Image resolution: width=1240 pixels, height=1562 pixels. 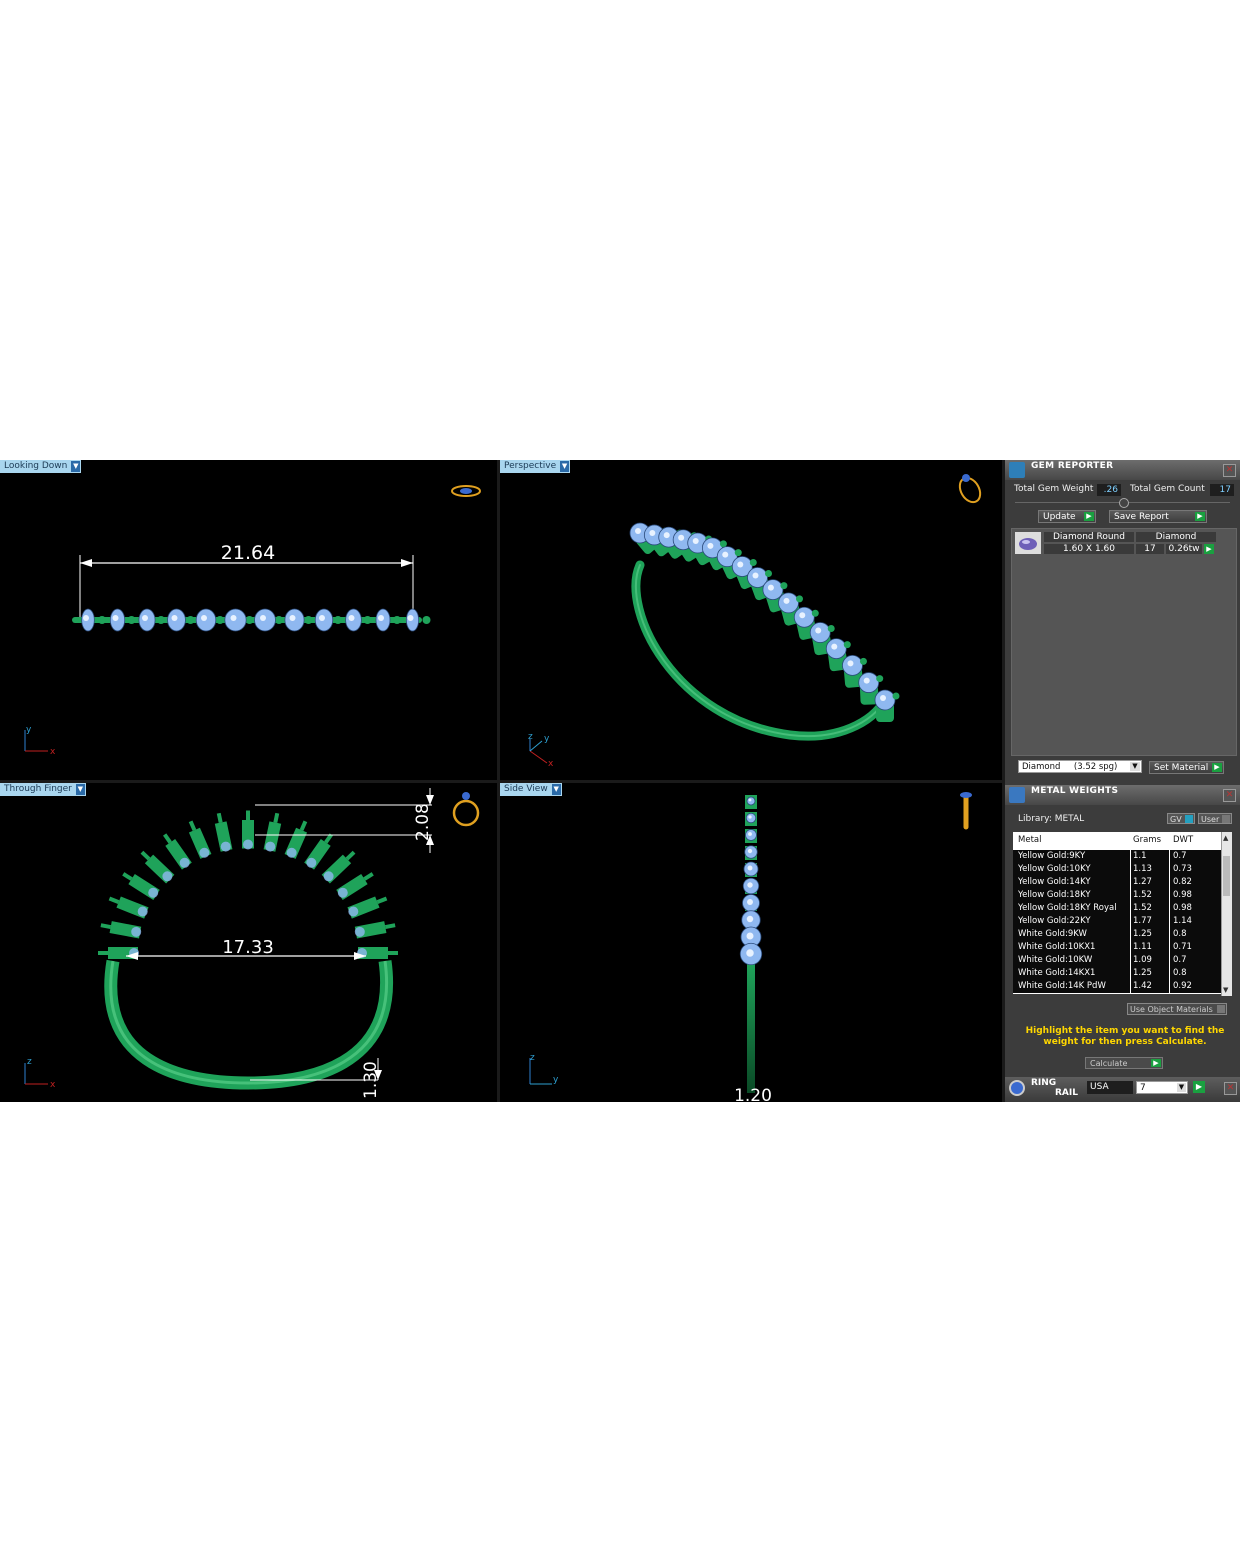 I want to click on set-material-button: Set Material ▶, so click(x=1186, y=767).